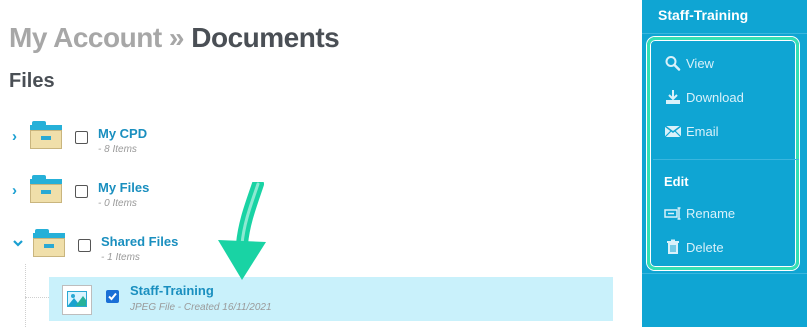 The image size is (807, 327). I want to click on trash-icon, so click(673, 247).